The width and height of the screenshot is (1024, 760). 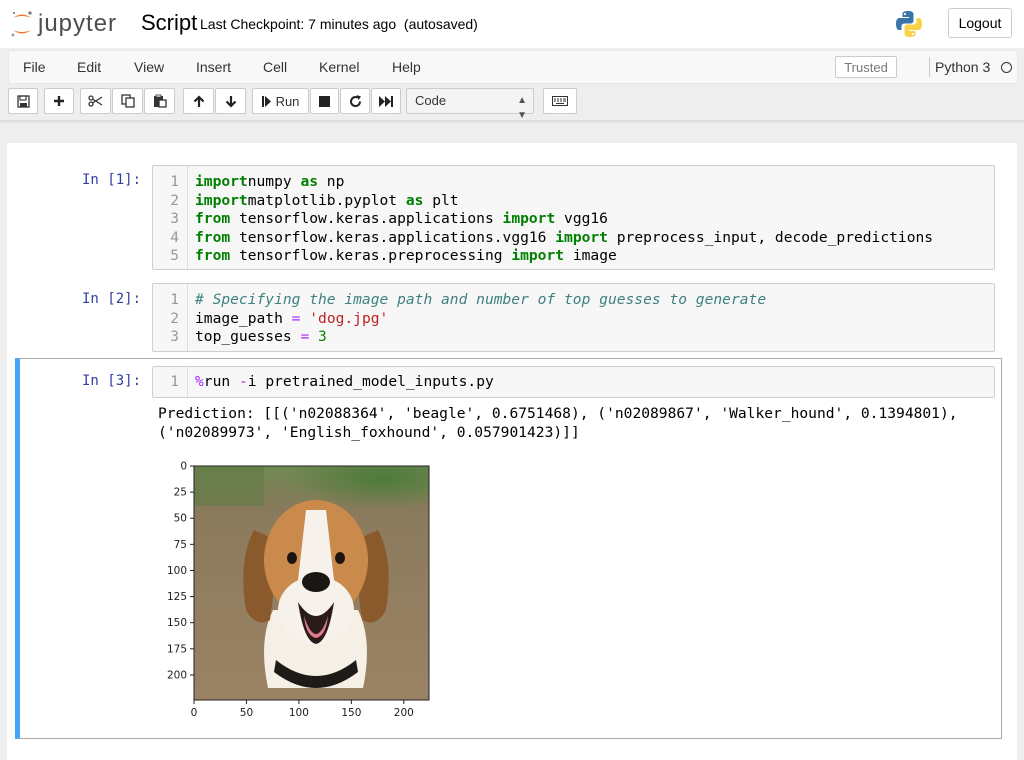 I want to click on code-token: matplotlib.pyplot, so click(x=326, y=200).